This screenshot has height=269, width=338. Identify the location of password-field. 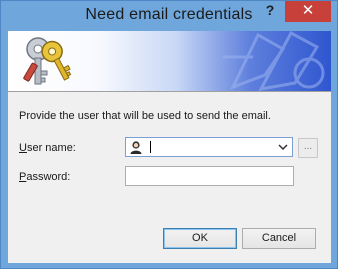
(209, 176).